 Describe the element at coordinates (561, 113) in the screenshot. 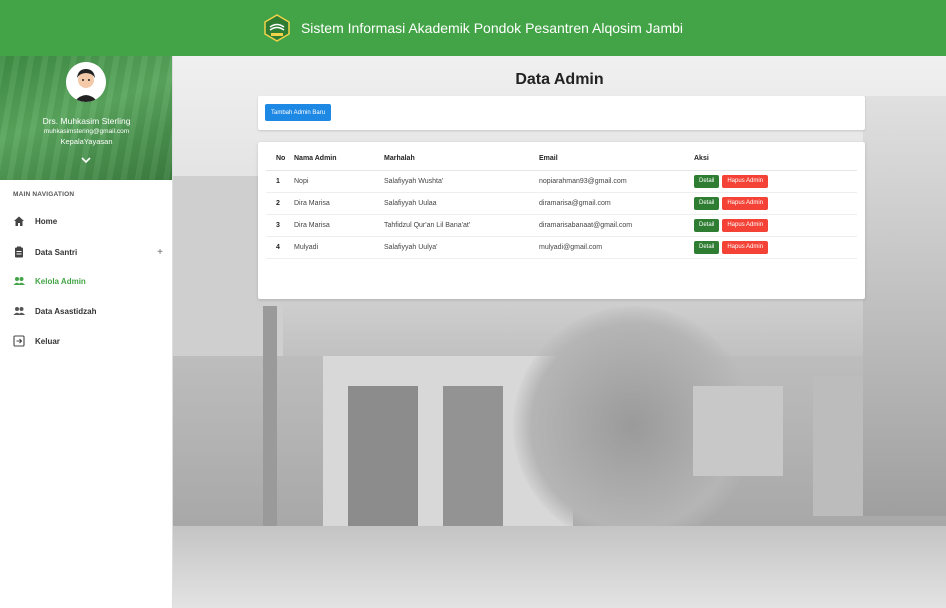

I see `toolbar-card: Tambah Admin Baru` at that location.